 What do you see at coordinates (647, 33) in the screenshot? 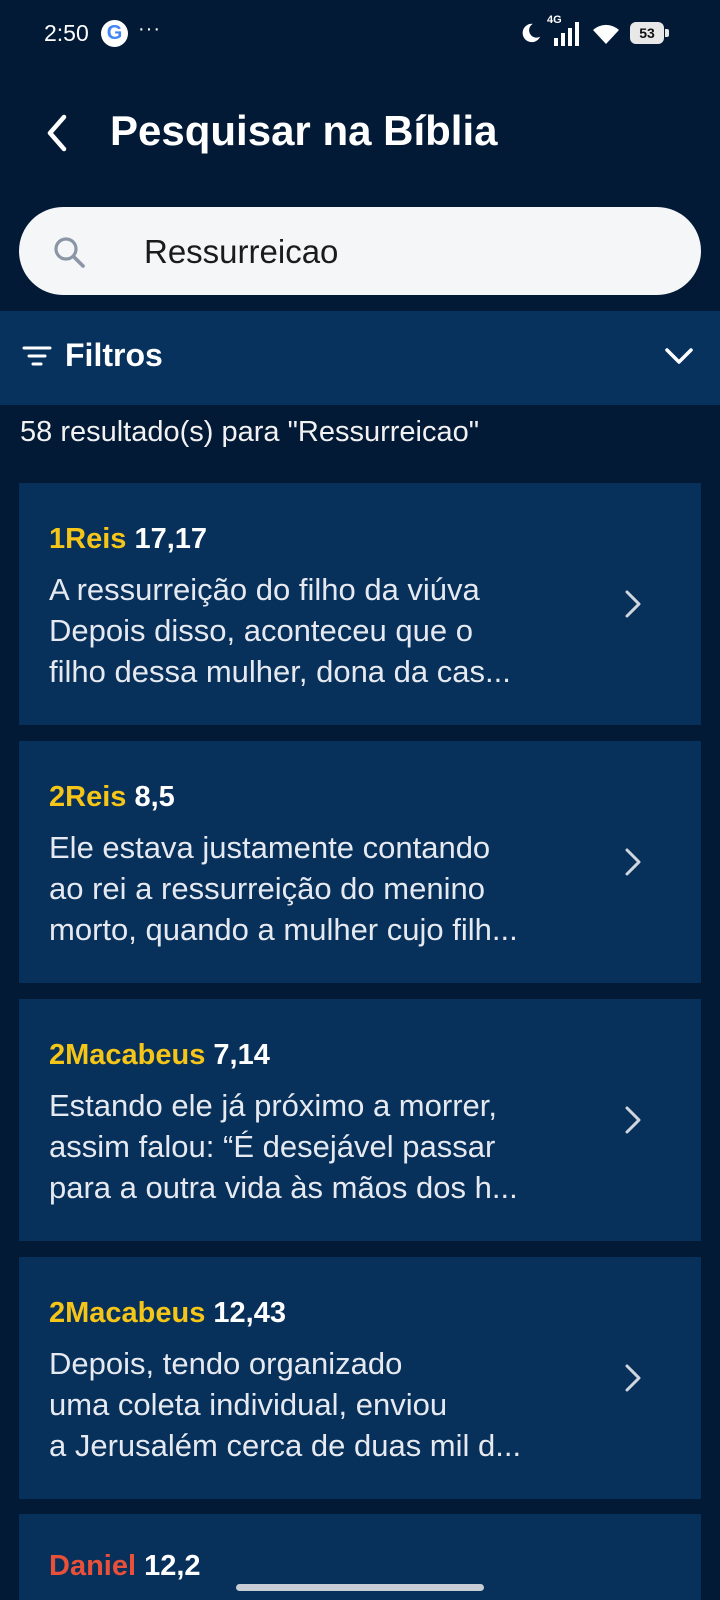
I see `battery-level: 53` at bounding box center [647, 33].